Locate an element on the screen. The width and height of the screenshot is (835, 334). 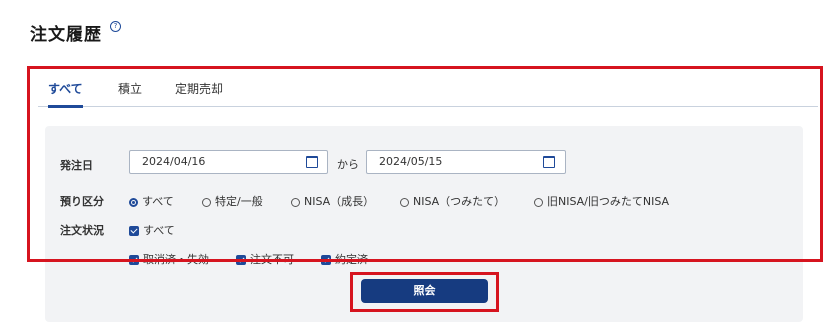
page-title: 注文履歴 is located at coordinates (66, 35).